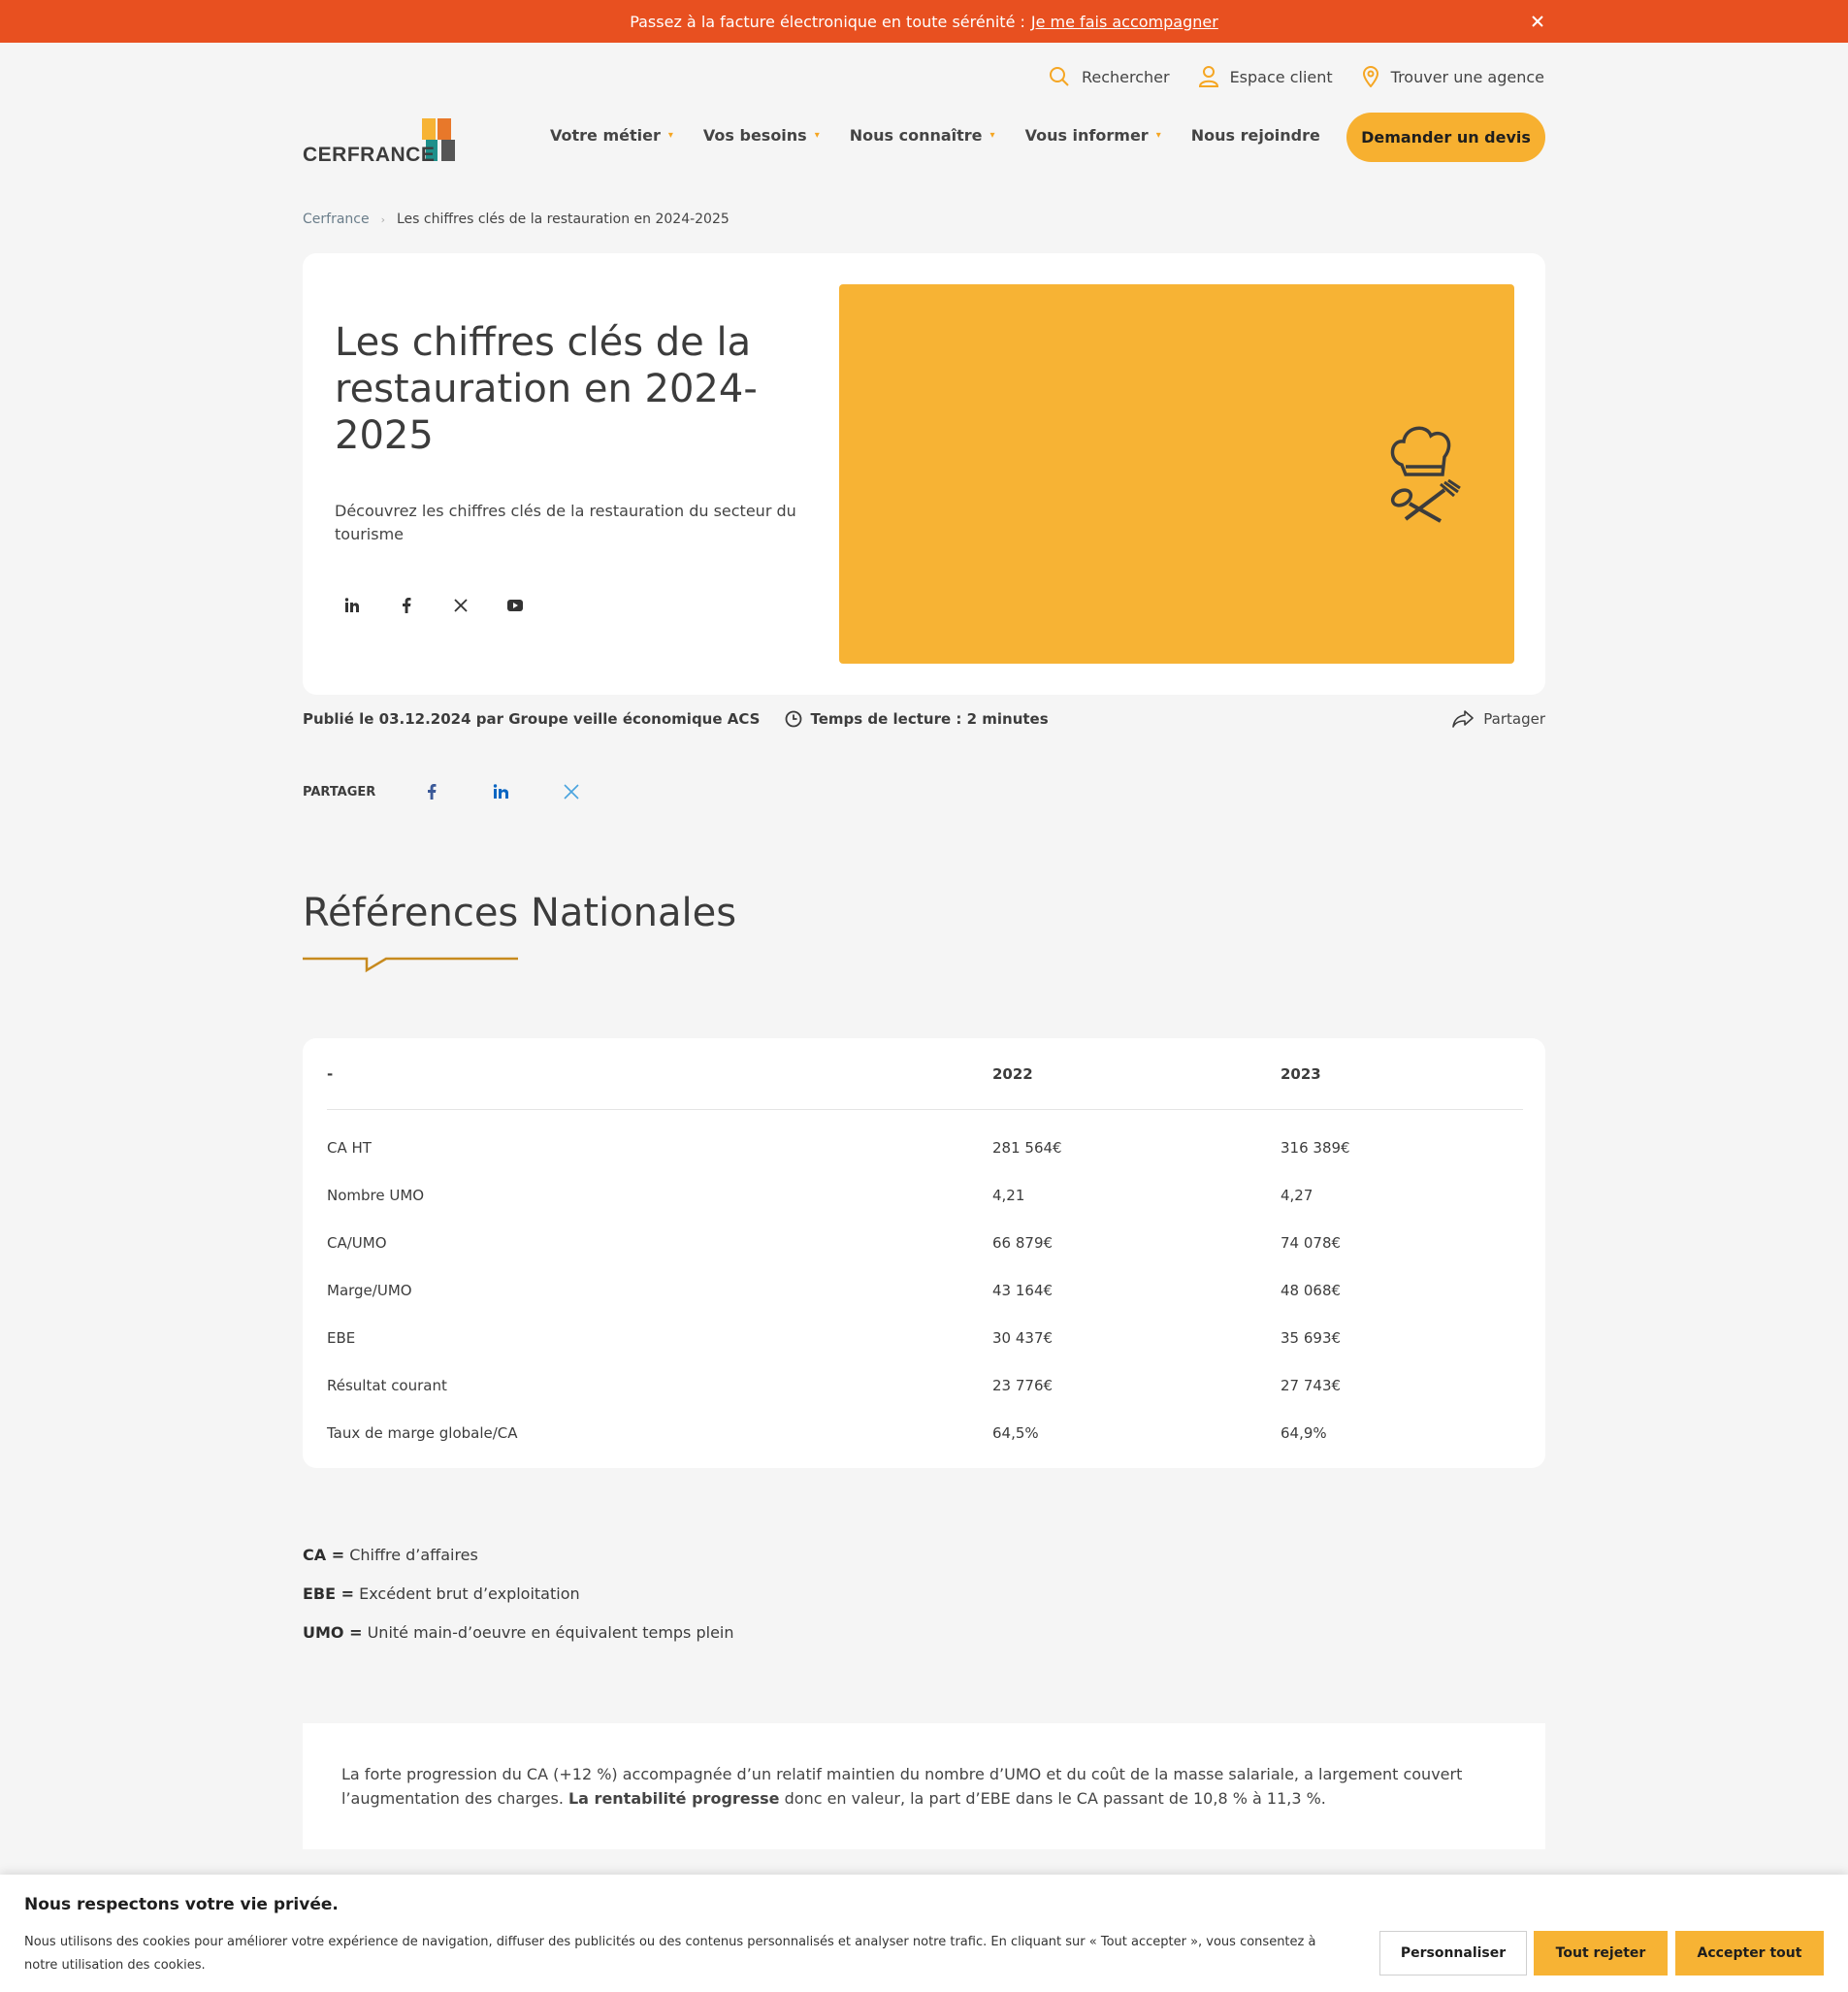  I want to click on client-space-label: Espace client, so click(1281, 76).